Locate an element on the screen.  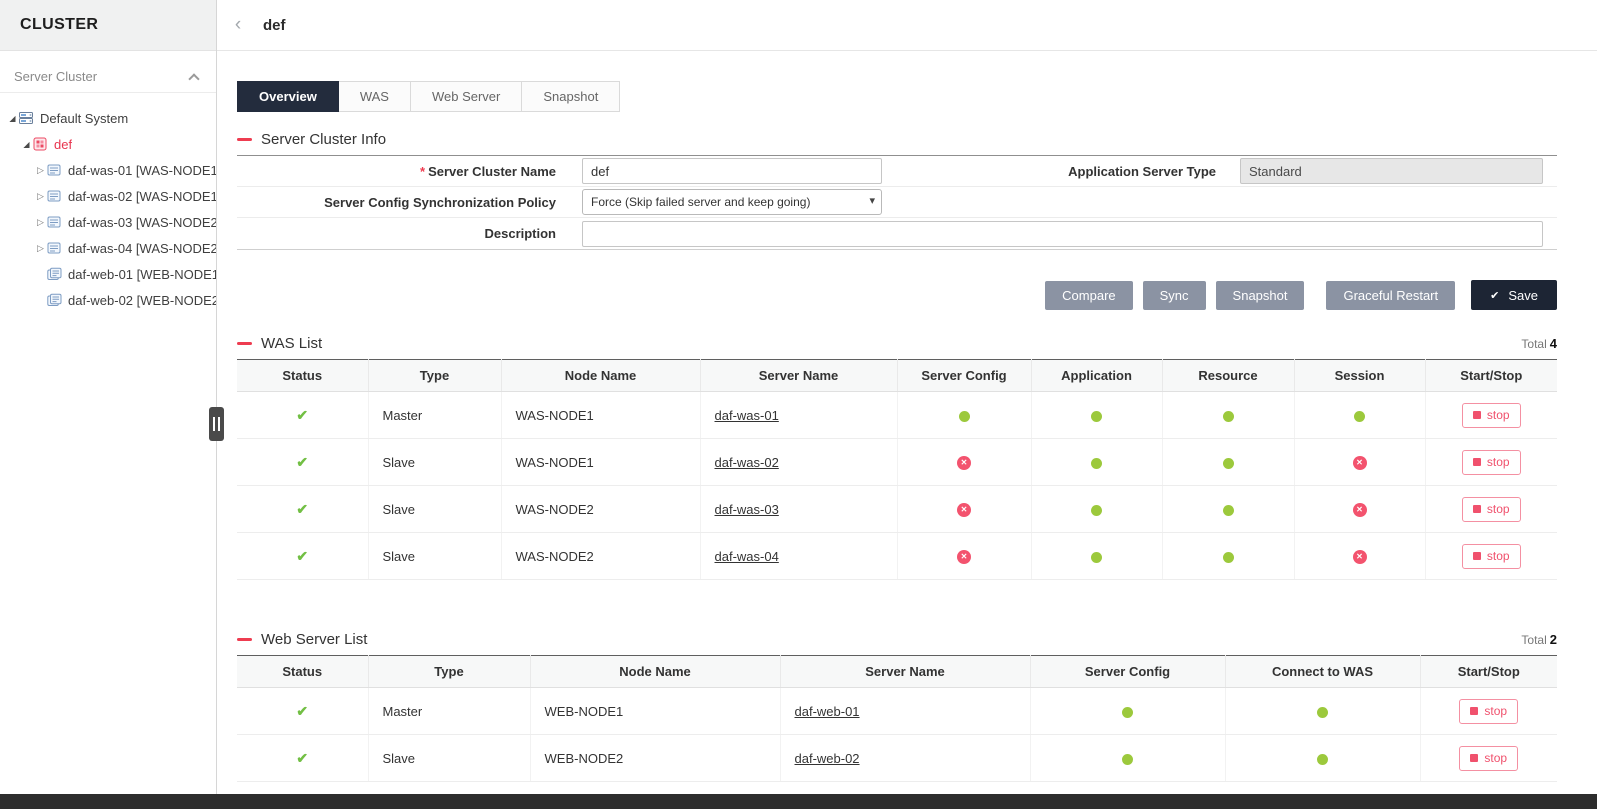
cell-server-name: daf-web-02 is located at coordinates (904, 758).